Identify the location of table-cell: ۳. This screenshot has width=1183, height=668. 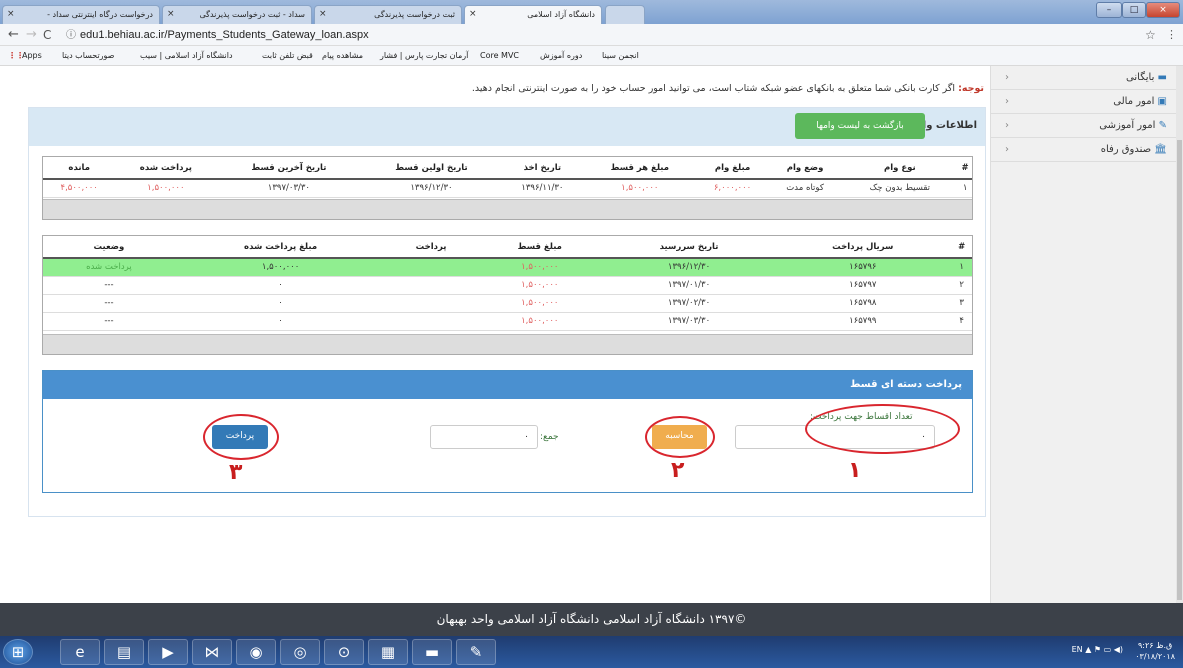
(961, 303).